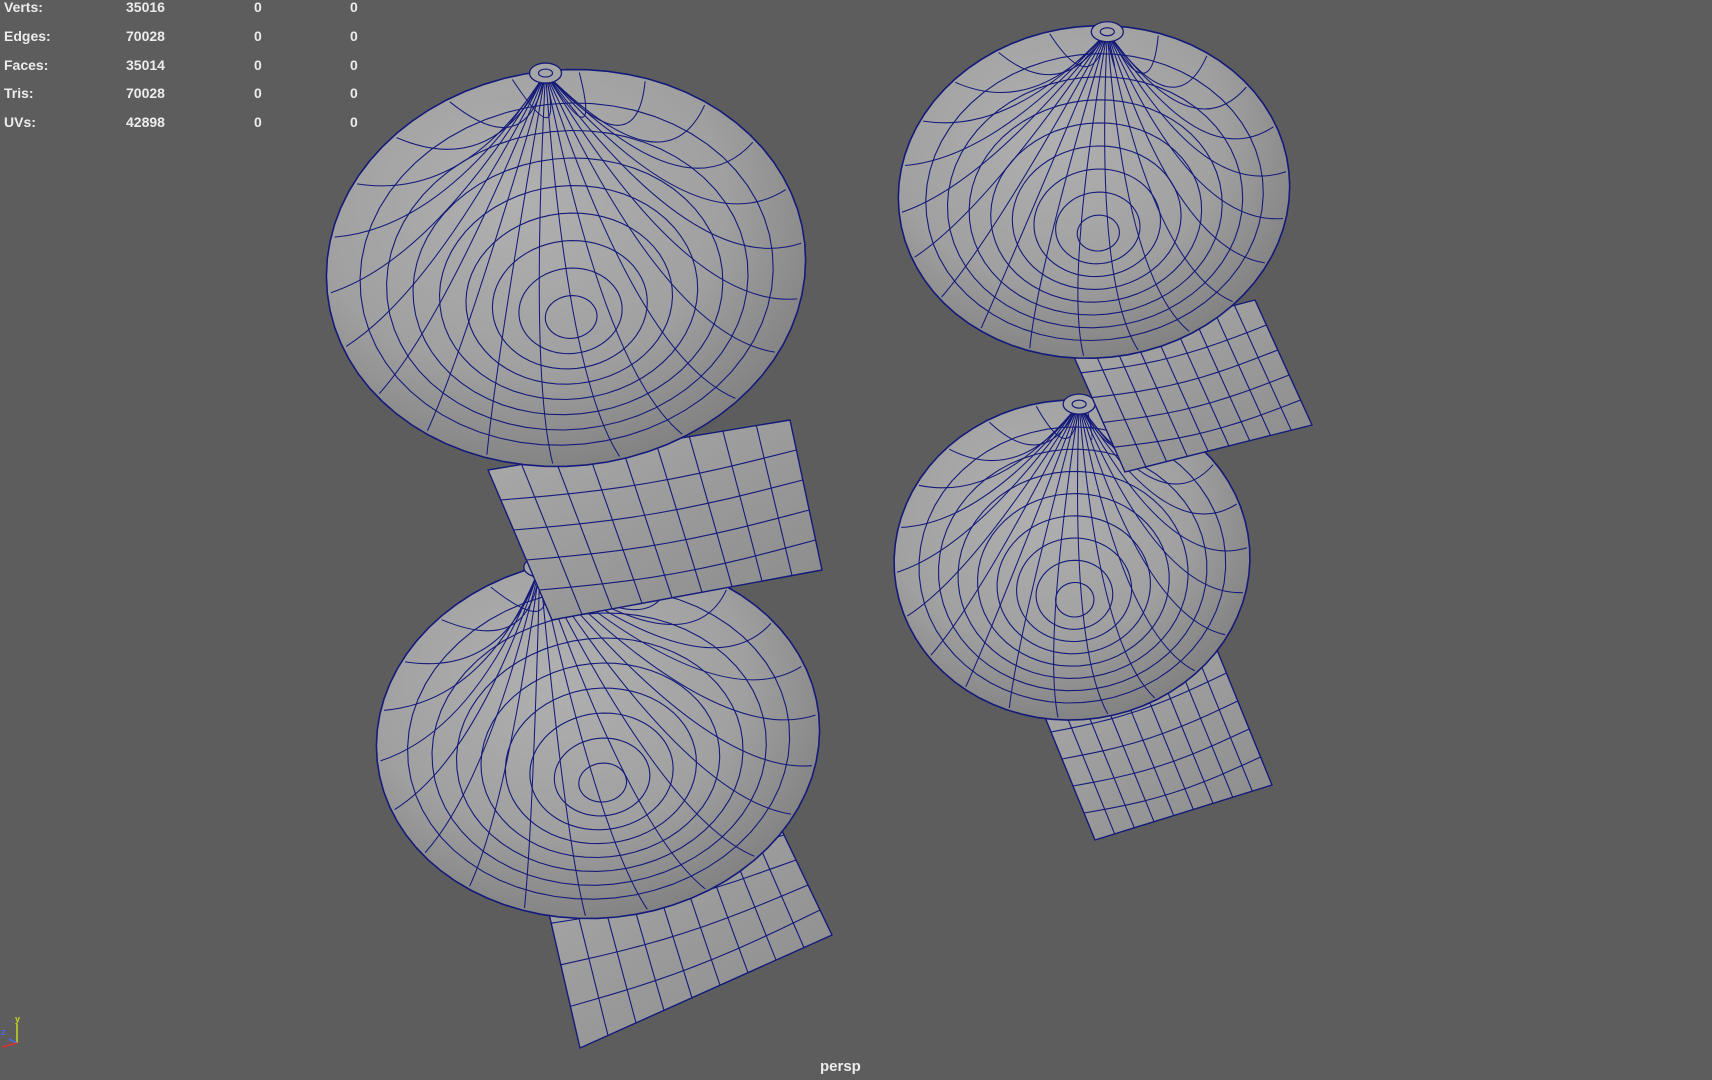  Describe the element at coordinates (9, 1045) in the screenshot. I see `x-axis-line` at that location.